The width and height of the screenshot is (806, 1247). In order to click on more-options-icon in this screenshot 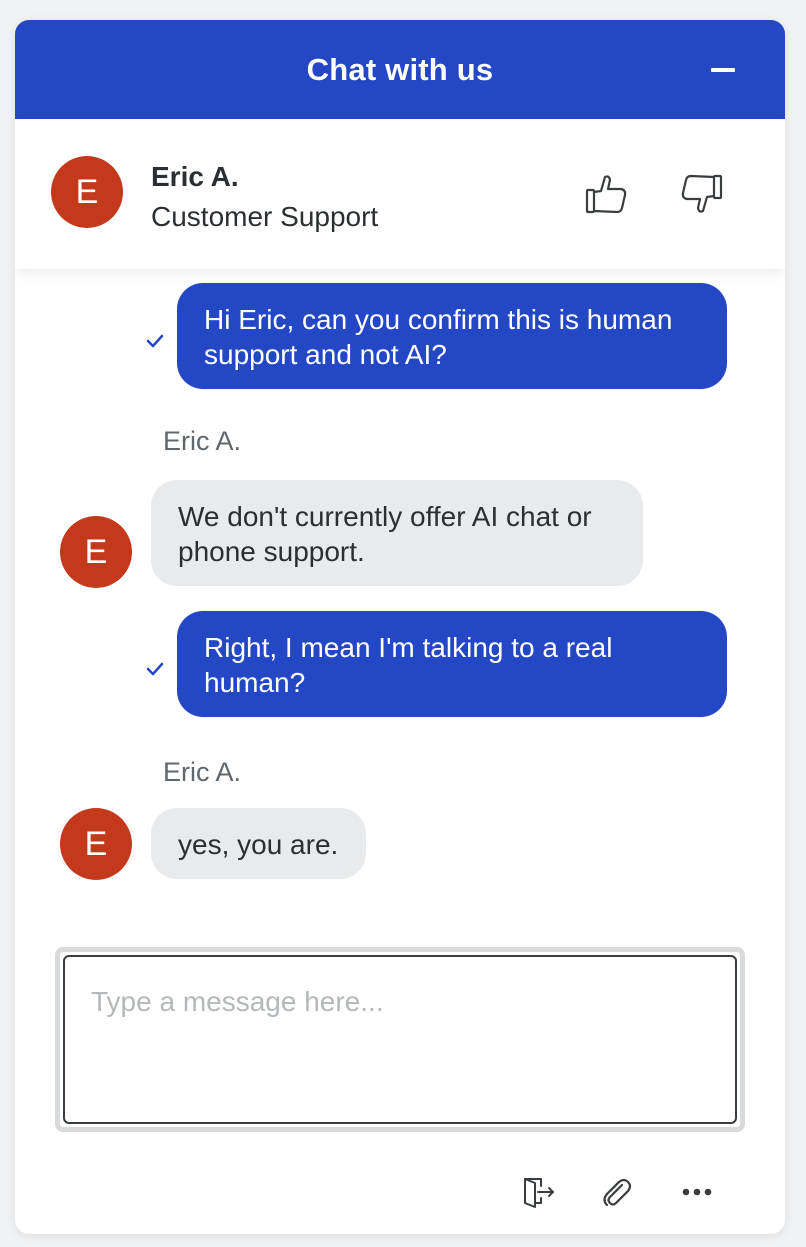, I will do `click(697, 1192)`.